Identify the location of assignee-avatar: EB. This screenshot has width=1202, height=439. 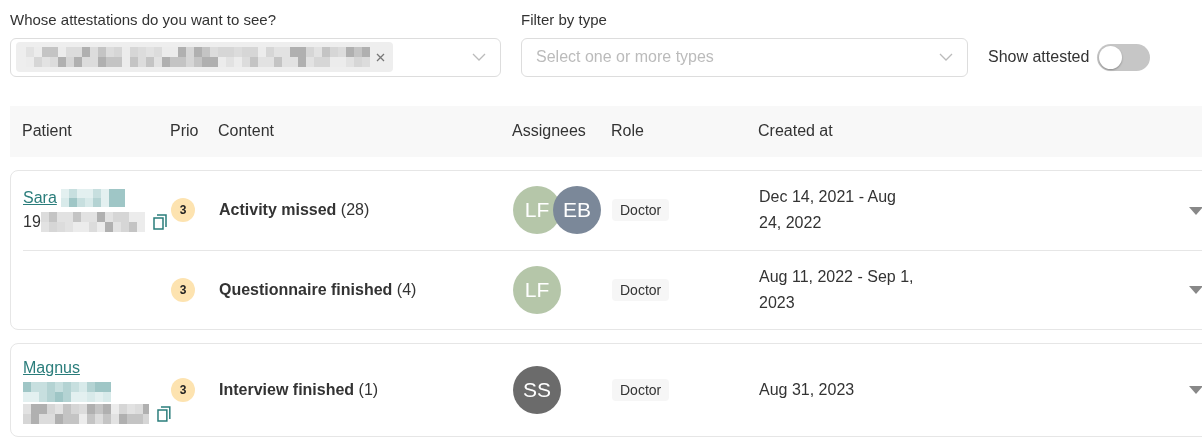
(577, 210).